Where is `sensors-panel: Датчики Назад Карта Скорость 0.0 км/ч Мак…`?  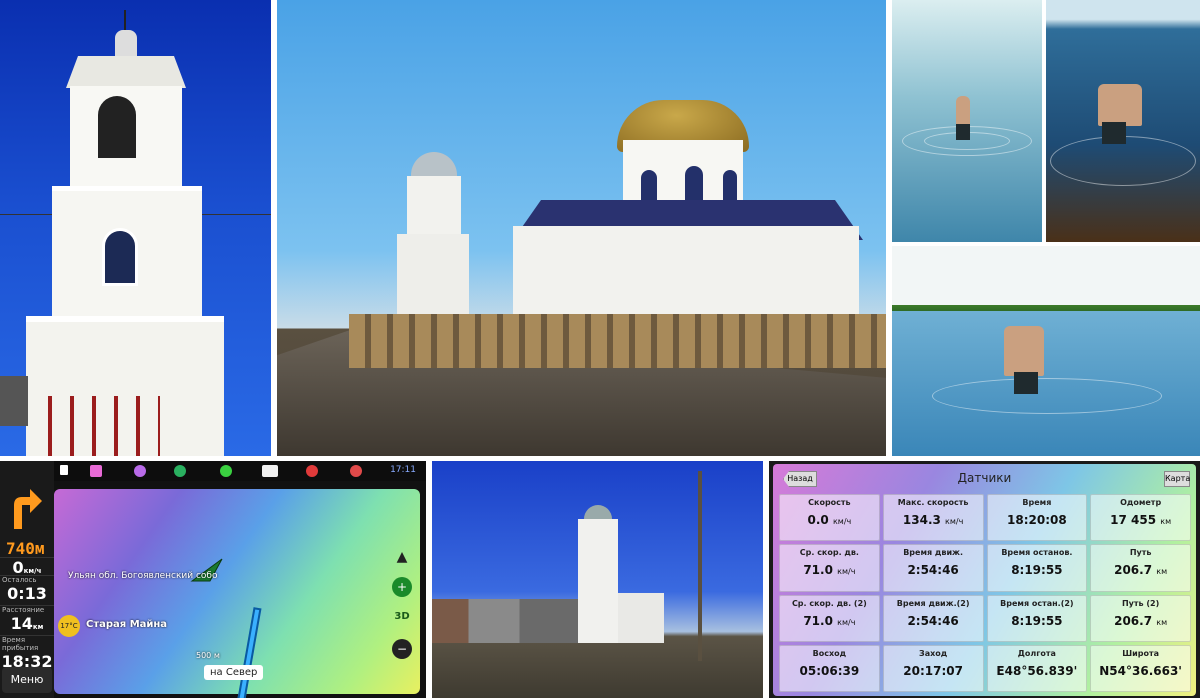 sensors-panel: Датчики Назад Карта Скорость 0.0 км/ч Мак… is located at coordinates (984, 580).